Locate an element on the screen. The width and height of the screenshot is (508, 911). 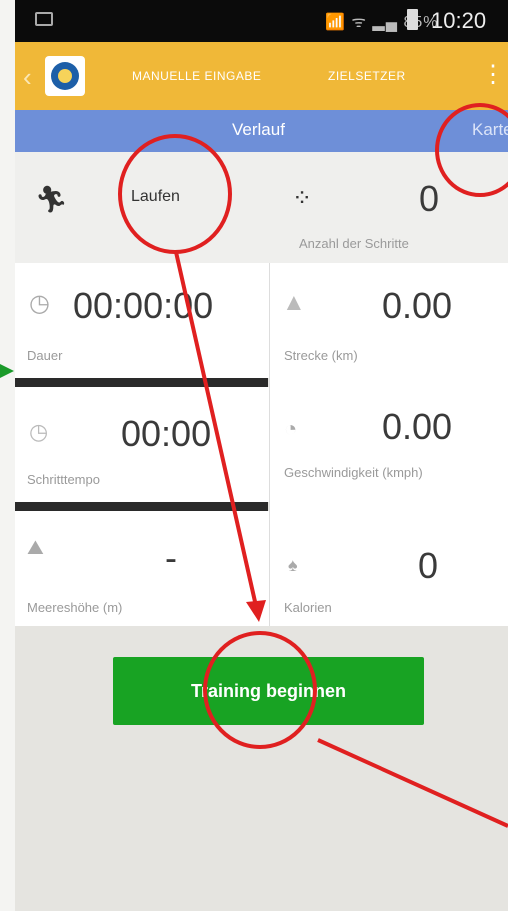
tab-history: Verlauf is located at coordinates (258, 130).